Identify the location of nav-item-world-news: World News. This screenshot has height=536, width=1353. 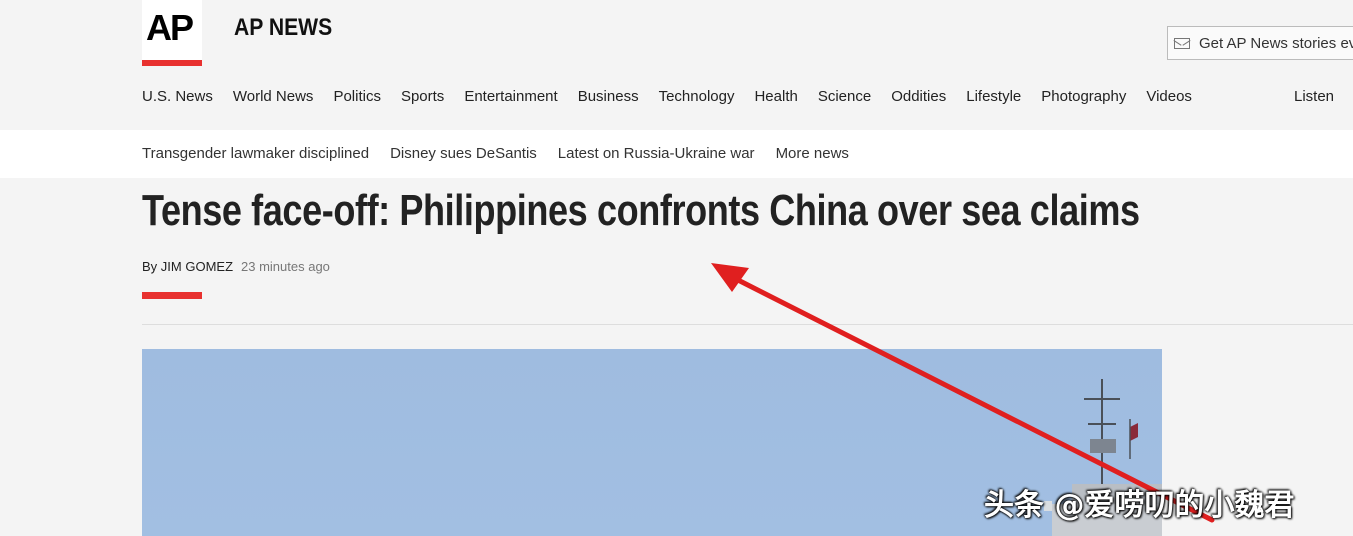
(273, 99).